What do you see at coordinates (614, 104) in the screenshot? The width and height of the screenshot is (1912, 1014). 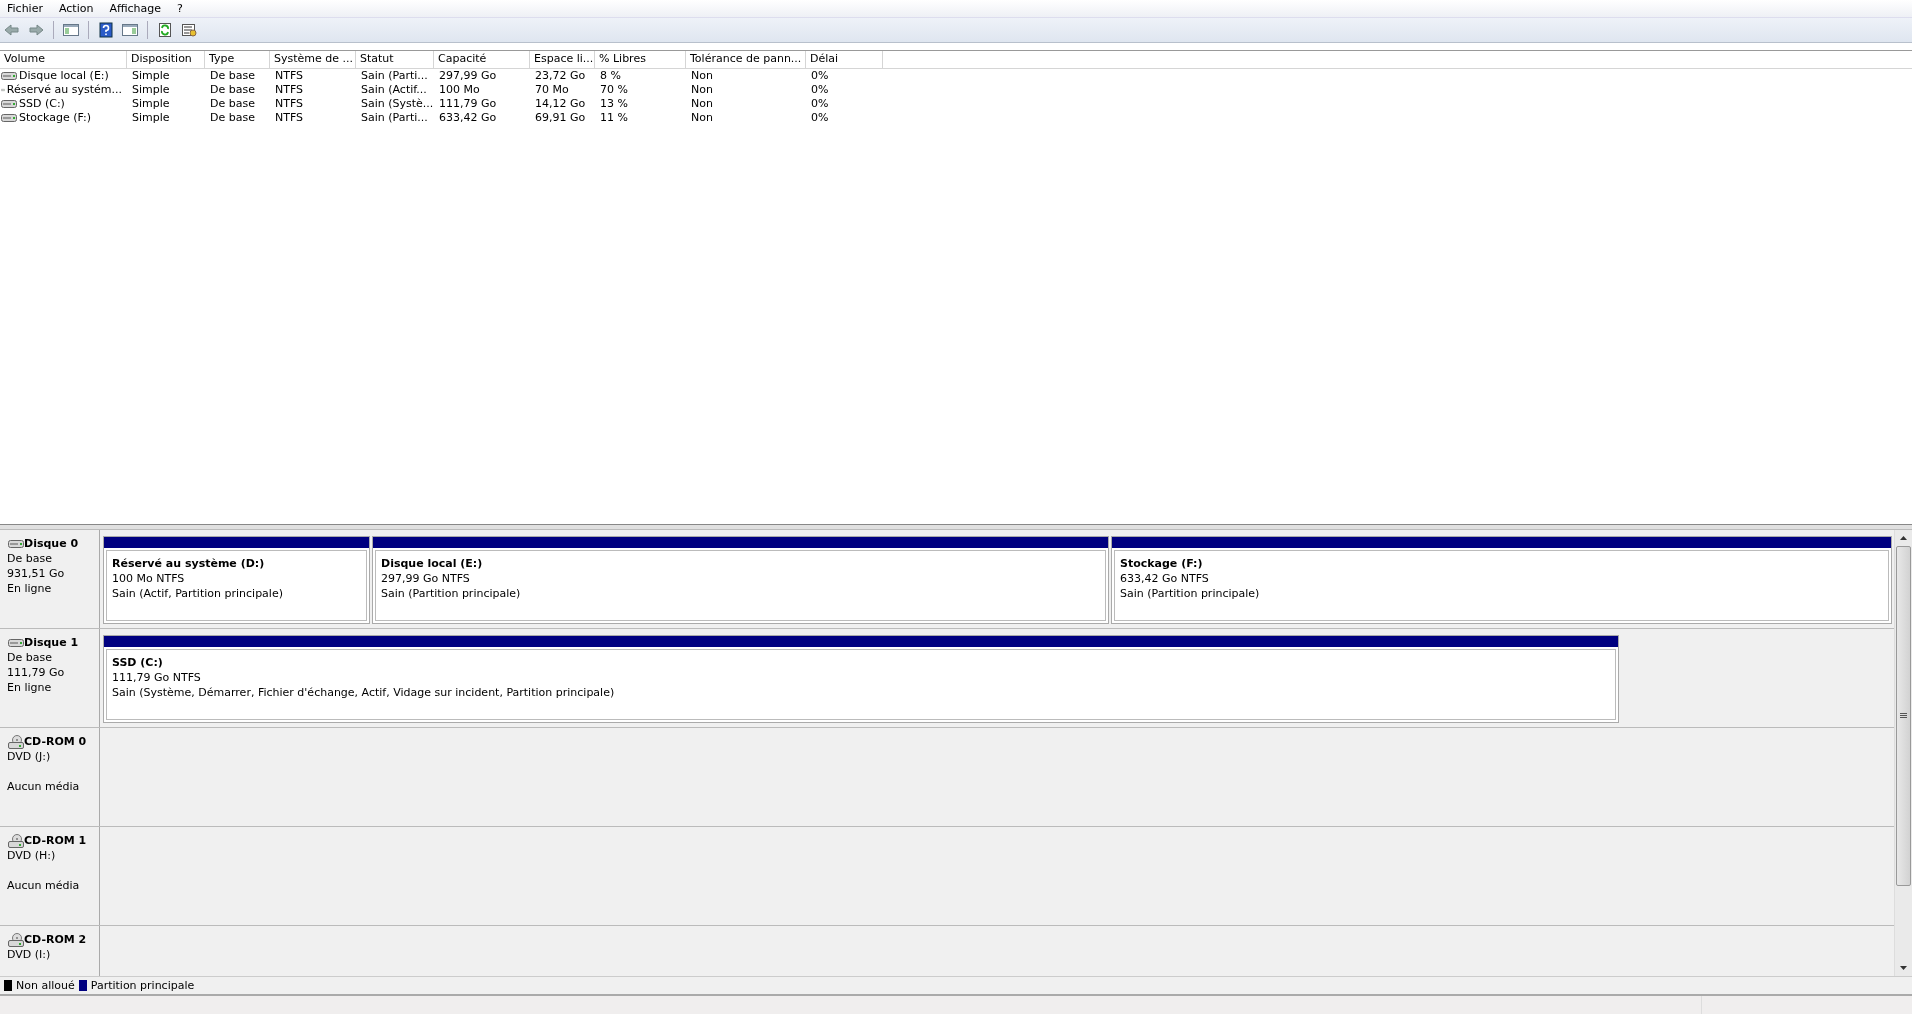 I see `table-cell: 13 %` at bounding box center [614, 104].